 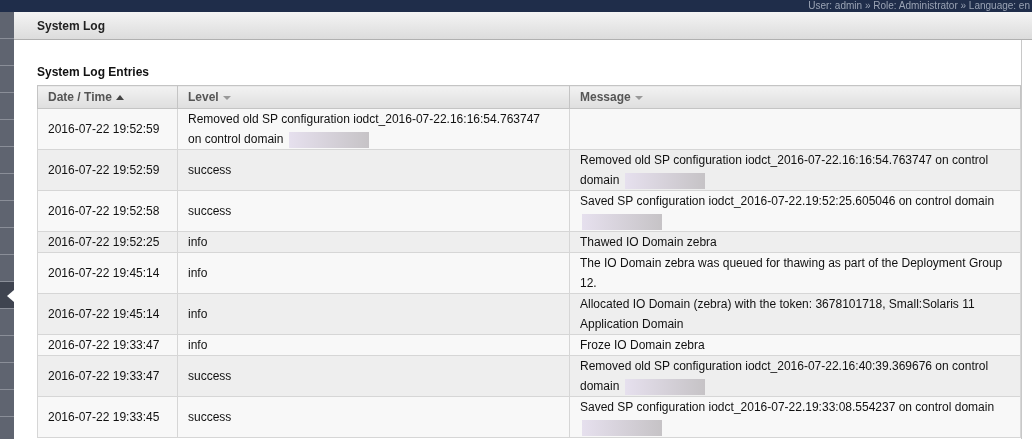 What do you see at coordinates (787, 201) in the screenshot?
I see `message-text: Saved SP configuration iodct_2016-07-22.19:52:25.605046 on control domain` at bounding box center [787, 201].